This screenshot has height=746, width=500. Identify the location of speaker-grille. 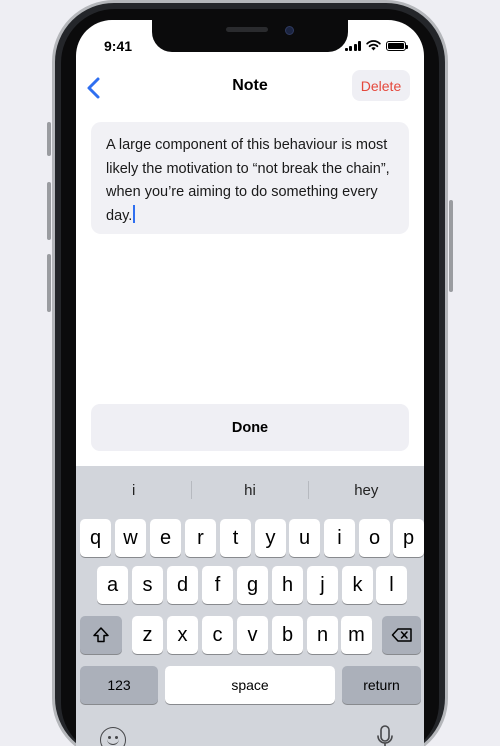
(247, 29).